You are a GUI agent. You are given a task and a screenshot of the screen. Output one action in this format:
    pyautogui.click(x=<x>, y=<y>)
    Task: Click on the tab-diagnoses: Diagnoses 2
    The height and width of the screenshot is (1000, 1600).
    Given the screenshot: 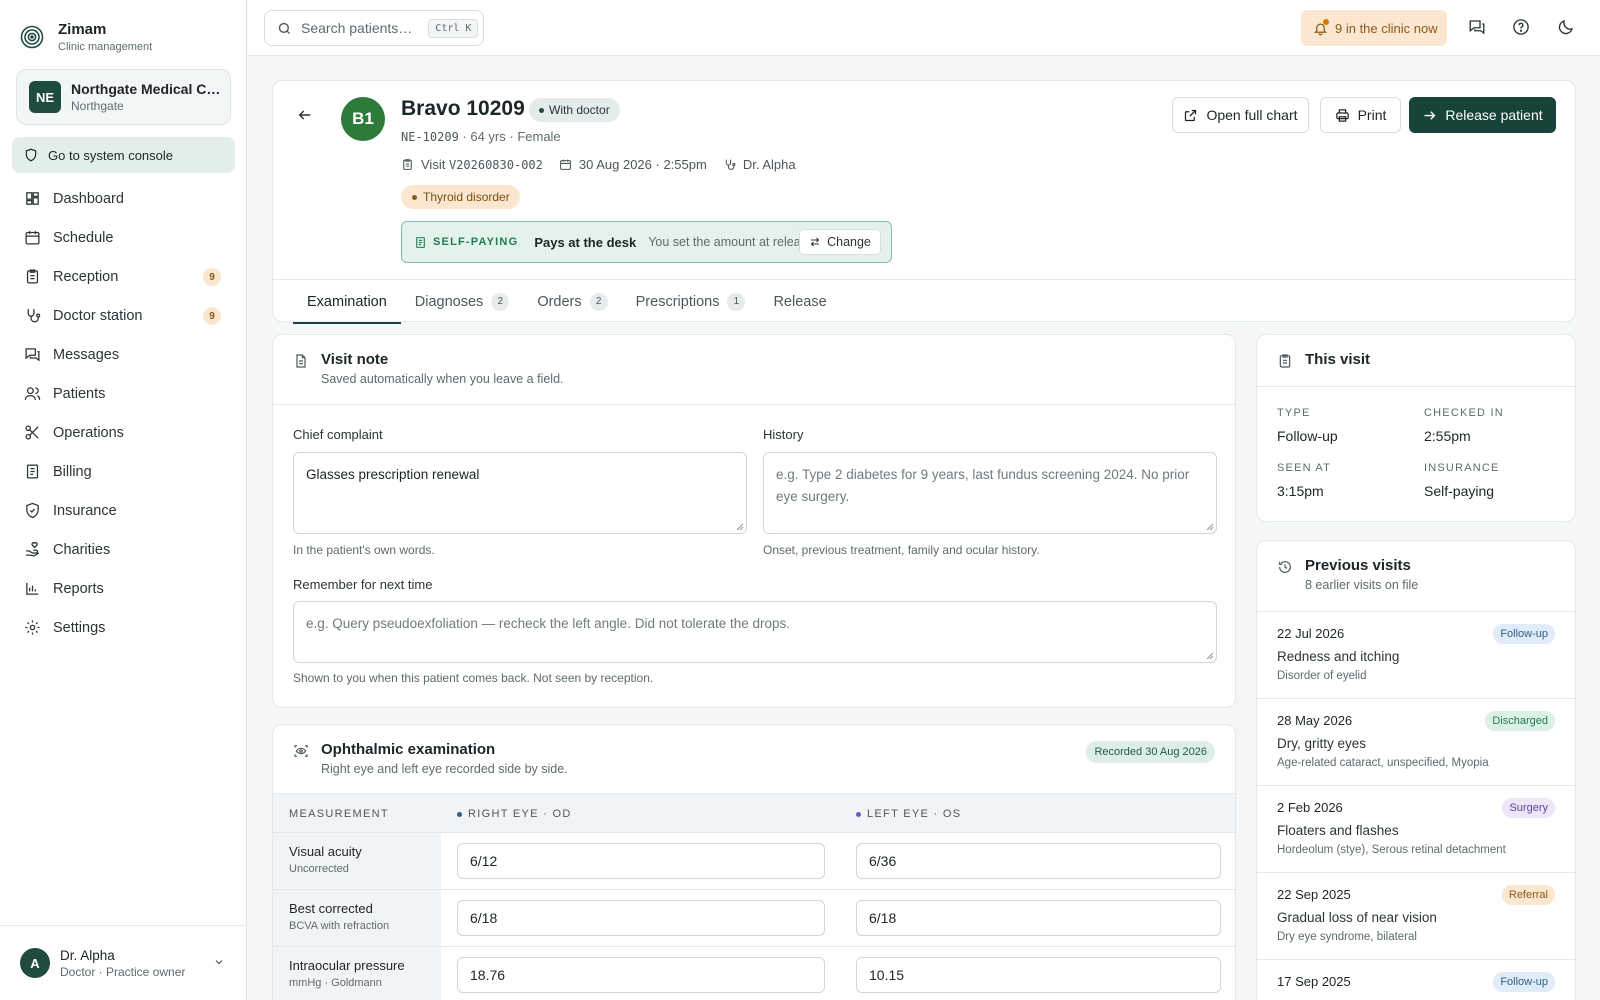 What is the action you would take?
    pyautogui.click(x=462, y=301)
    